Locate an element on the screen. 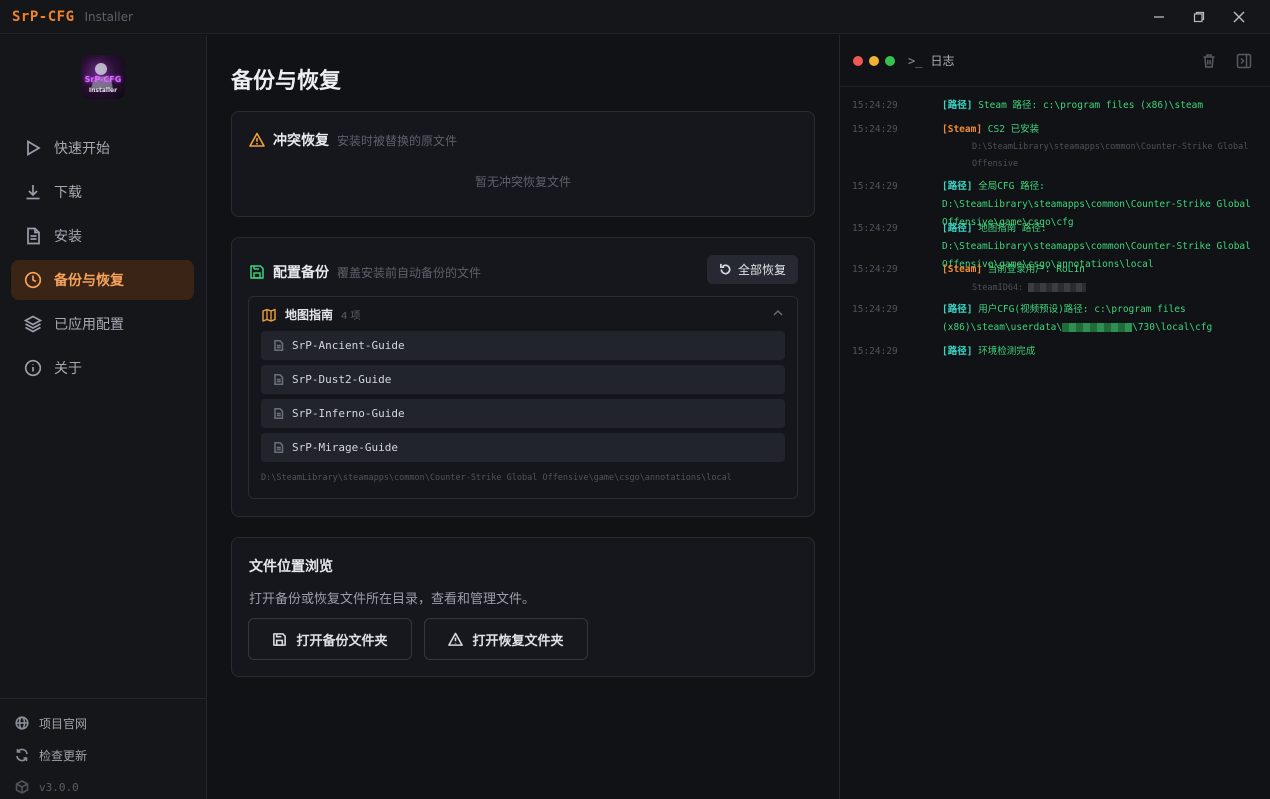  log-title-text: 日志 is located at coordinates (942, 61).